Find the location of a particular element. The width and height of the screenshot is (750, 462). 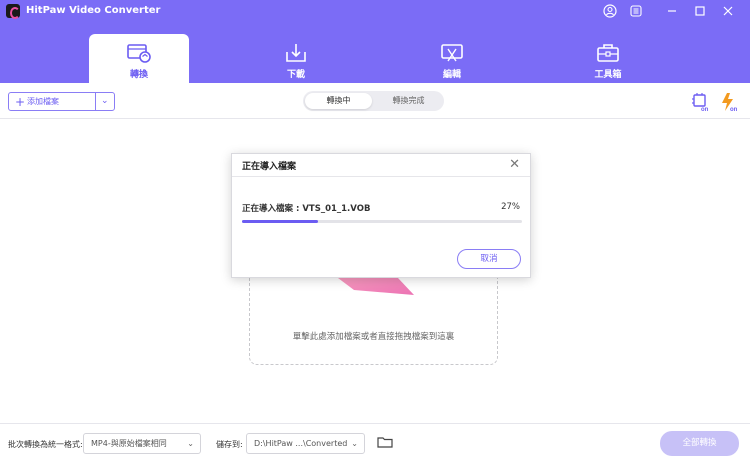

progress-fill is located at coordinates (280, 221).